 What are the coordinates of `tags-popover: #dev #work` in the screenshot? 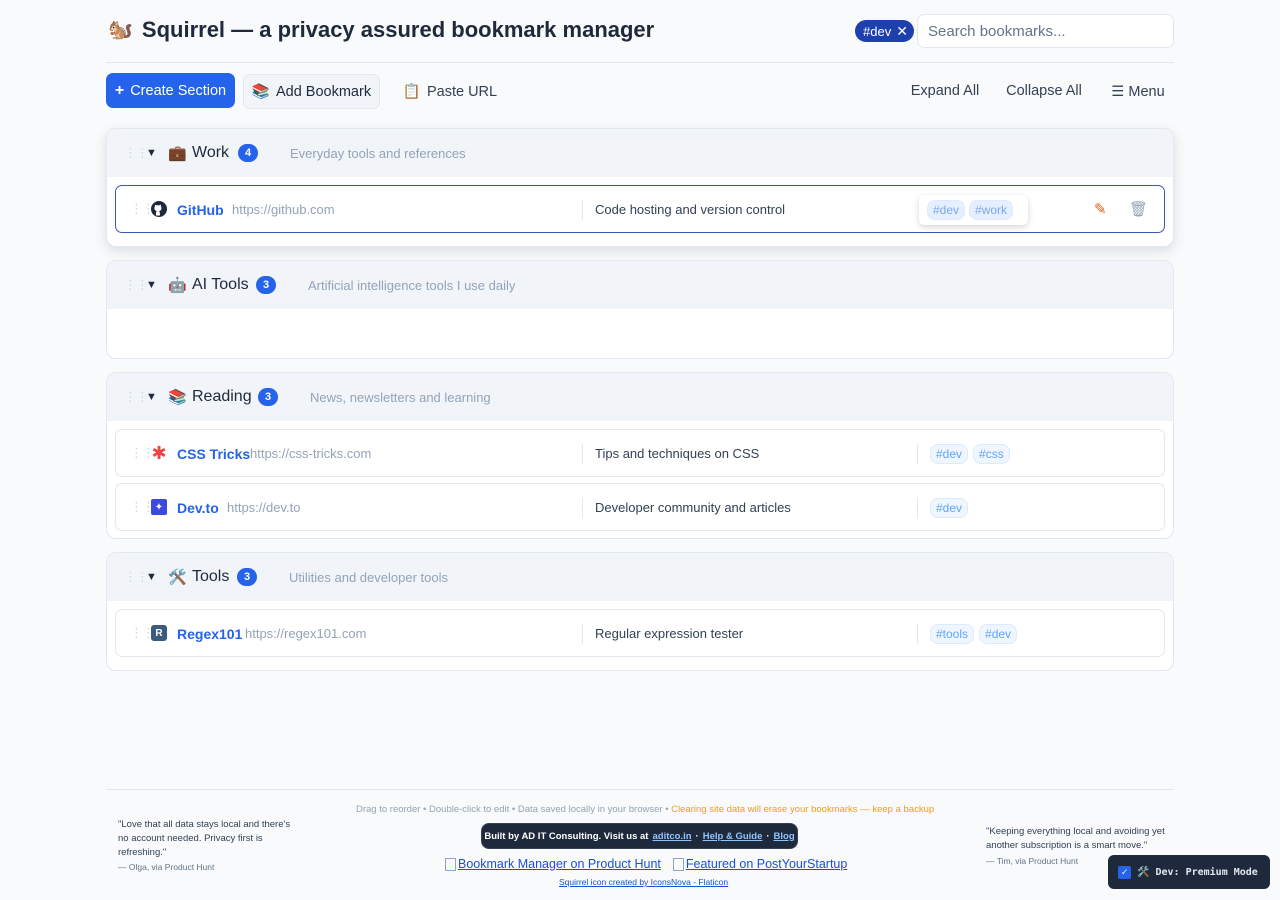 It's located at (973, 210).